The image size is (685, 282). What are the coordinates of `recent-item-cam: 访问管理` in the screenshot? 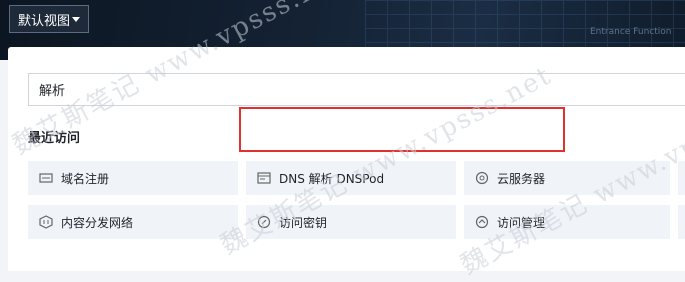 It's located at (567, 222).